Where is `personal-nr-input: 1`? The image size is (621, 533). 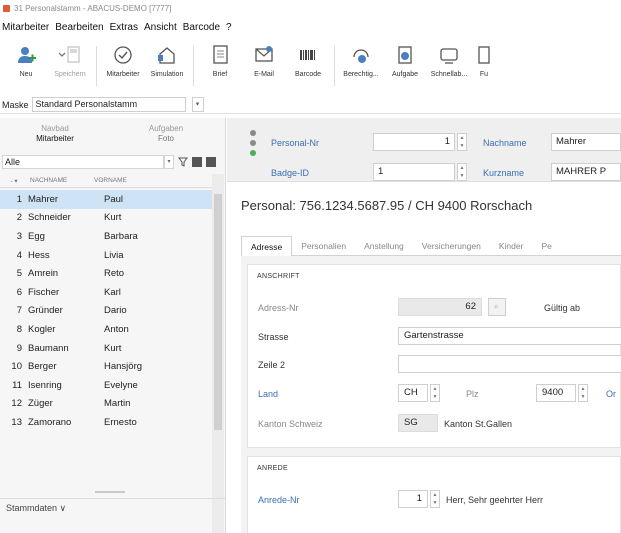 personal-nr-input: 1 is located at coordinates (414, 142).